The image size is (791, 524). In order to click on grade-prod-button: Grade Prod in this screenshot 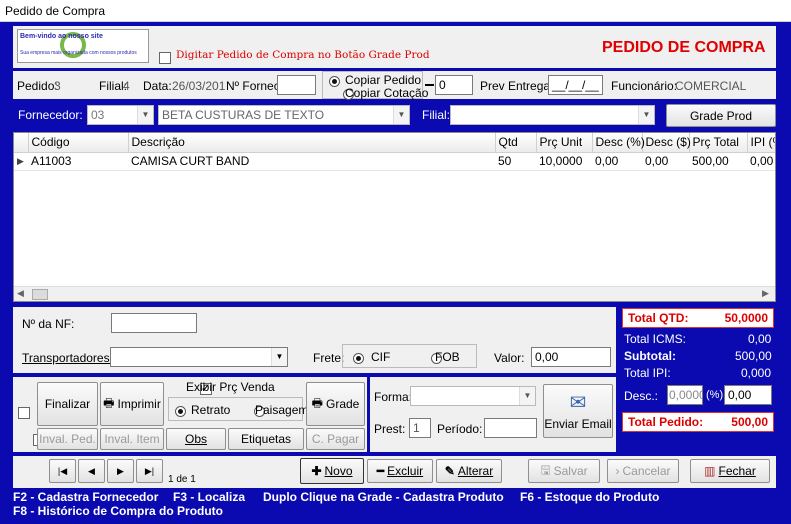, I will do `click(721, 115)`.